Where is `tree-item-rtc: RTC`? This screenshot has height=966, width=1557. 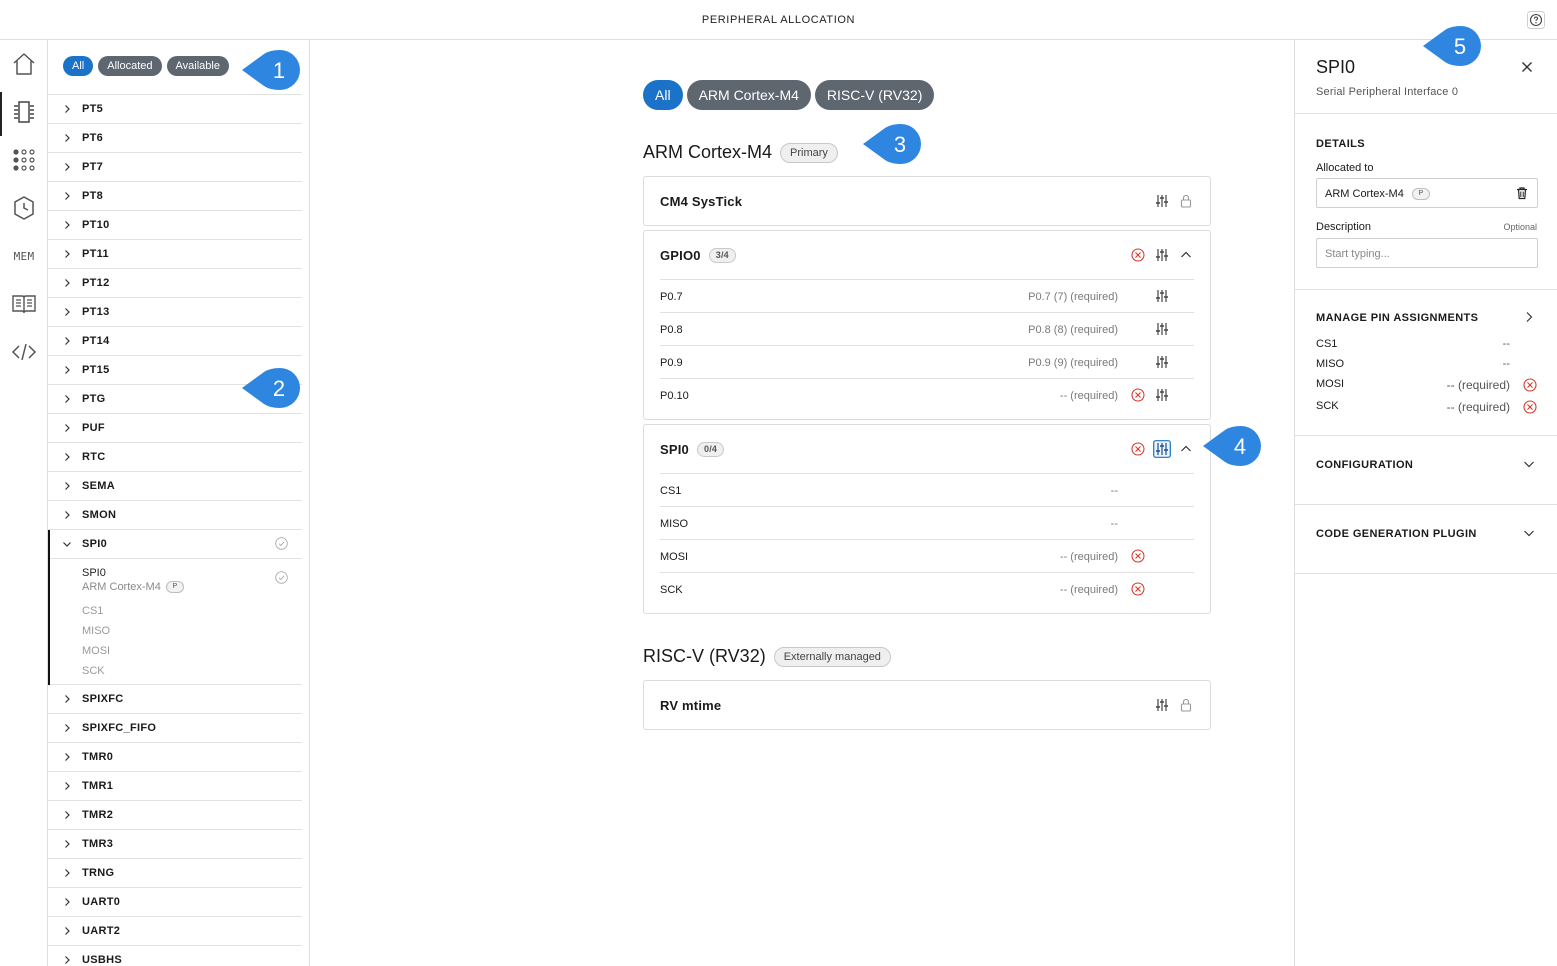 tree-item-rtc: RTC is located at coordinates (175, 457).